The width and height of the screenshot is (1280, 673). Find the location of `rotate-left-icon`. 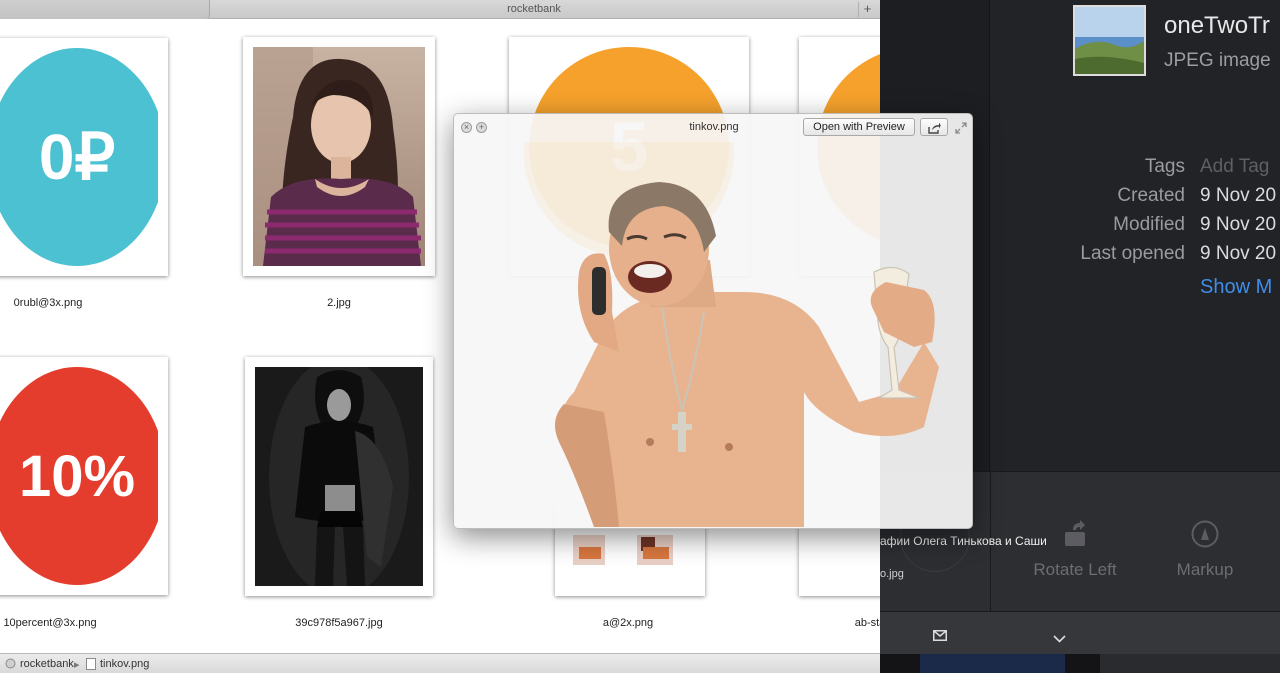

rotate-left-icon is located at coordinates (1076, 536).